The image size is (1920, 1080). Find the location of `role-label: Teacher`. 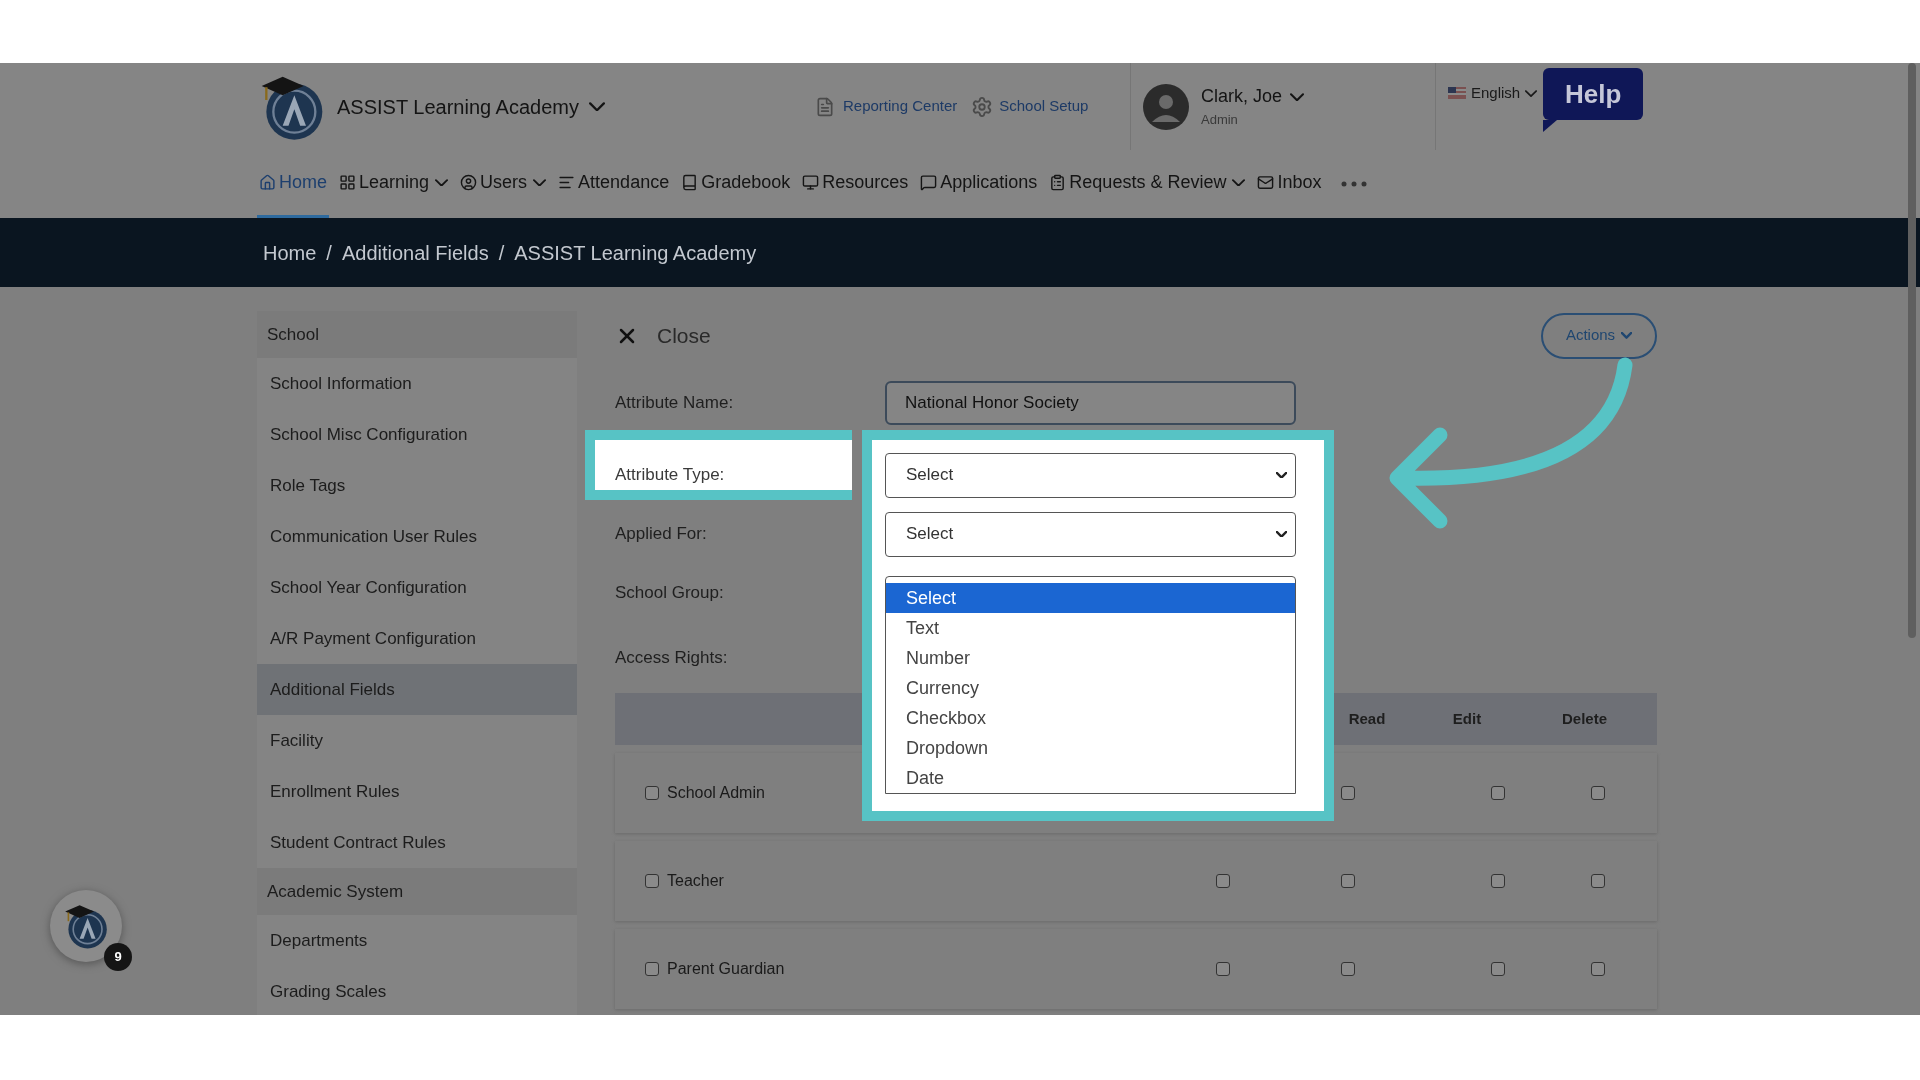

role-label: Teacher is located at coordinates (695, 881).